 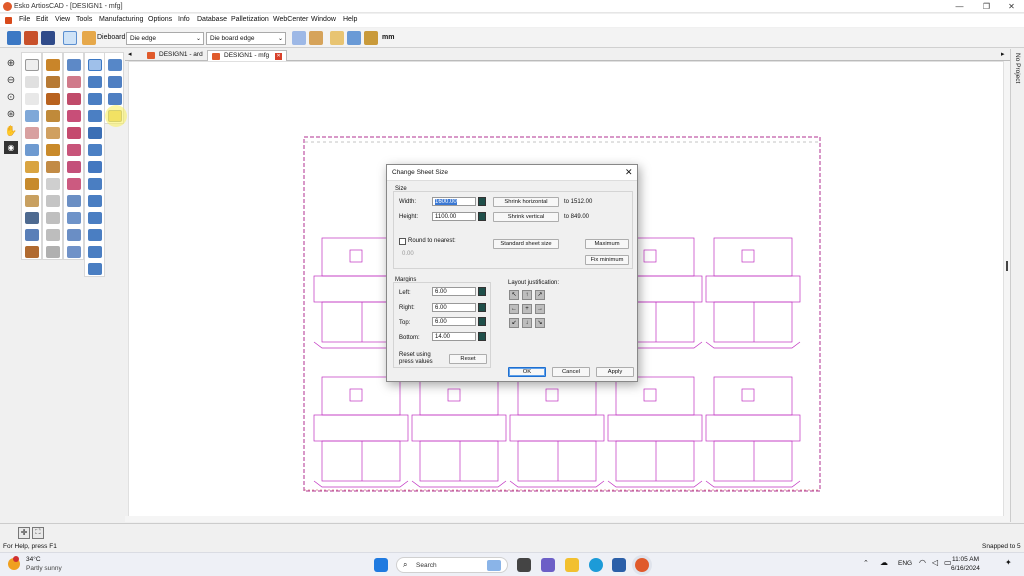 I want to click on view-3d-icon, so click(x=354, y=38).